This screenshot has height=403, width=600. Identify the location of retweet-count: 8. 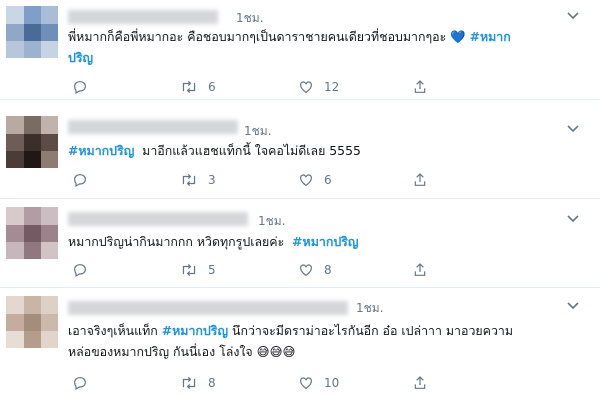
(212, 383).